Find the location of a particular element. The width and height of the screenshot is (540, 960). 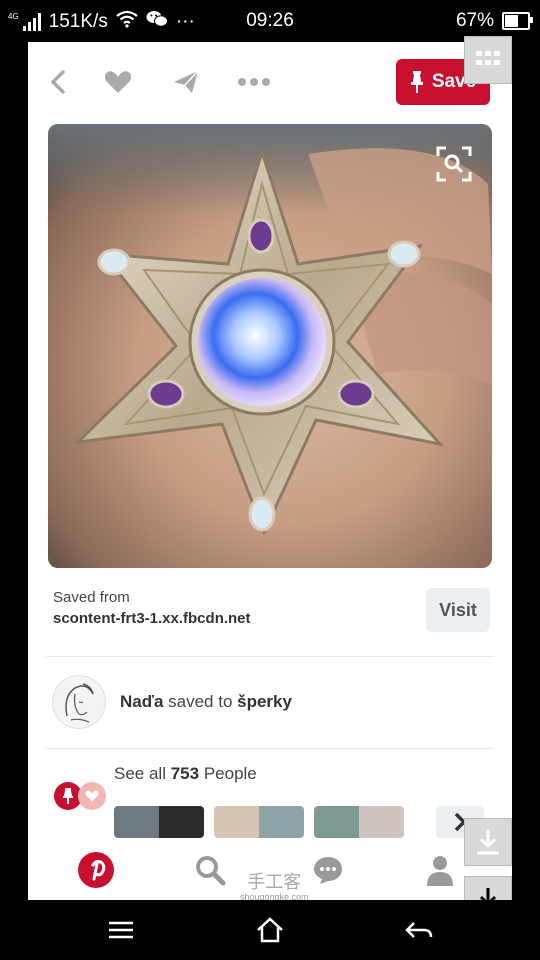

system-nav-bar is located at coordinates (270, 930).